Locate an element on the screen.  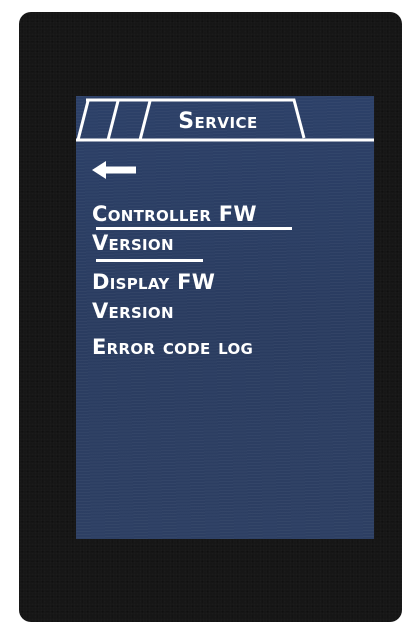
menu-item-label-line: Error code log is located at coordinates (173, 347).